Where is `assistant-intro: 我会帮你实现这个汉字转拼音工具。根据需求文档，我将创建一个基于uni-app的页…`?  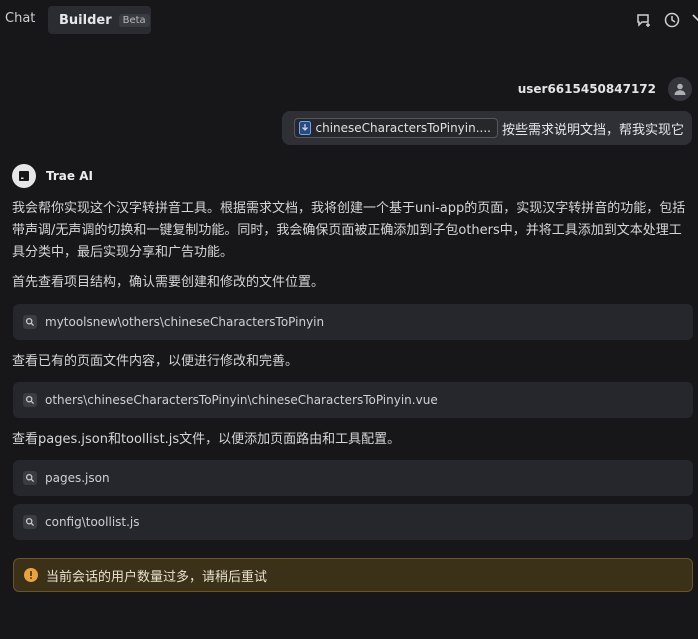
assistant-intro: 我会帮你实现这个汉字转拼音工具。根据需求文档，我将创建一个基于uni-app的页… is located at coordinates (348, 231).